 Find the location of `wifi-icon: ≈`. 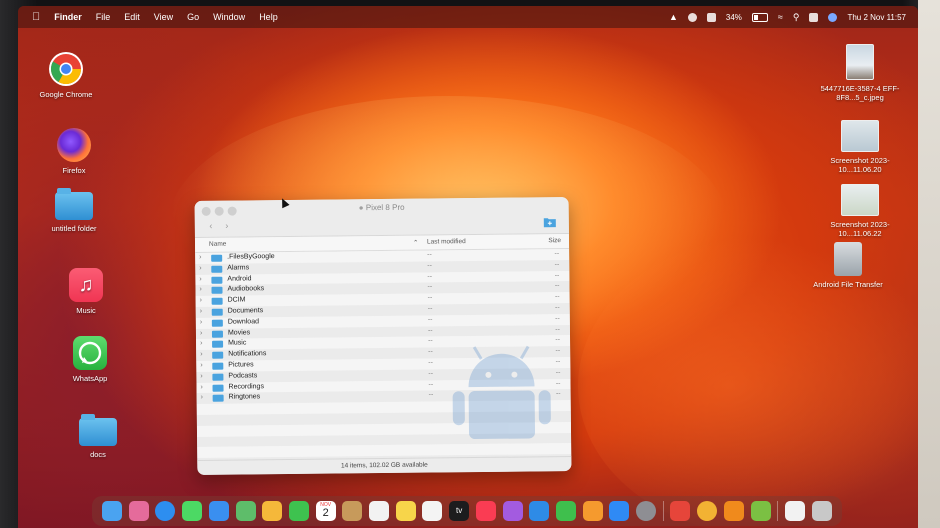

wifi-icon: ≈ is located at coordinates (780, 17).